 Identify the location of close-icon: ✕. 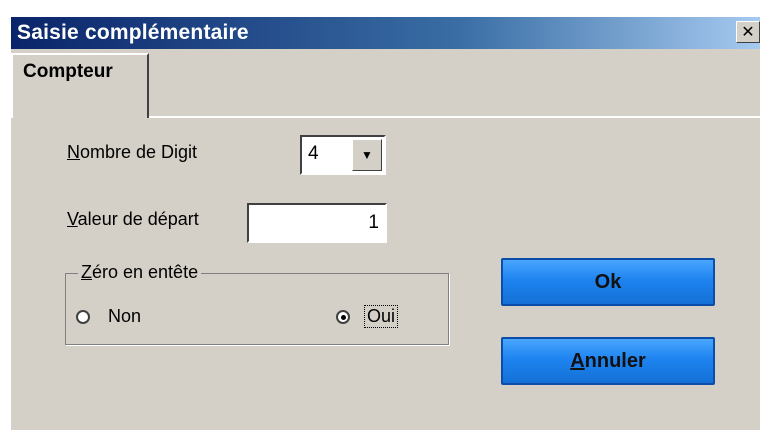
(748, 32).